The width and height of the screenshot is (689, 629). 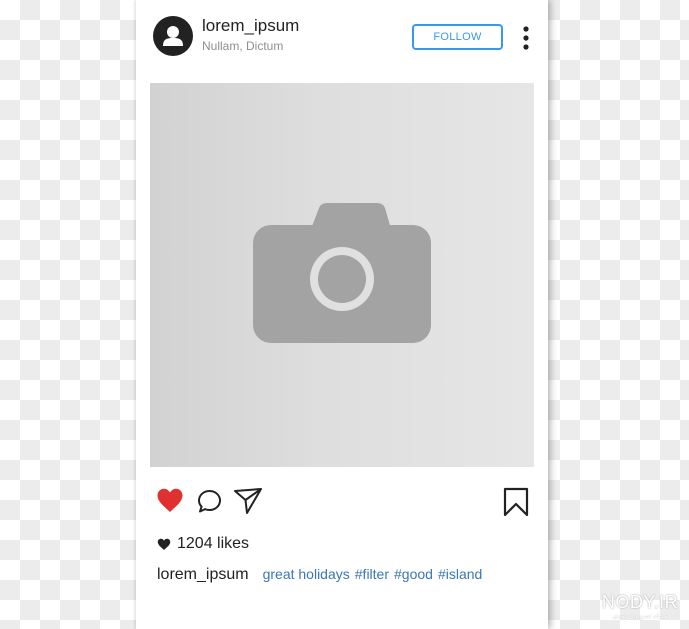 I want to click on likes-count: 1204 likes, so click(x=213, y=543).